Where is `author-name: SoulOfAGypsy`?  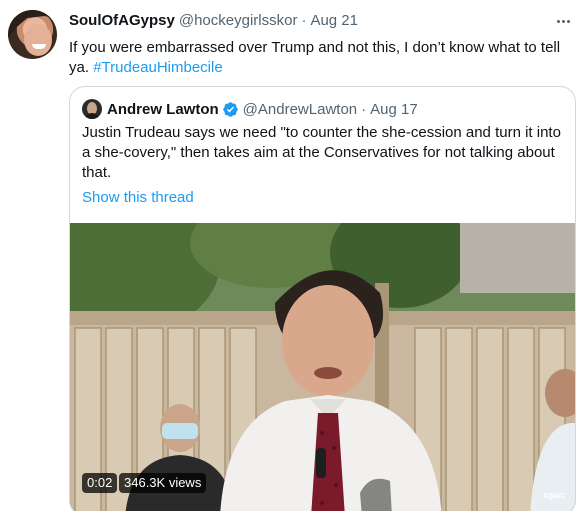
author-name: SoulOfAGypsy is located at coordinates (122, 20).